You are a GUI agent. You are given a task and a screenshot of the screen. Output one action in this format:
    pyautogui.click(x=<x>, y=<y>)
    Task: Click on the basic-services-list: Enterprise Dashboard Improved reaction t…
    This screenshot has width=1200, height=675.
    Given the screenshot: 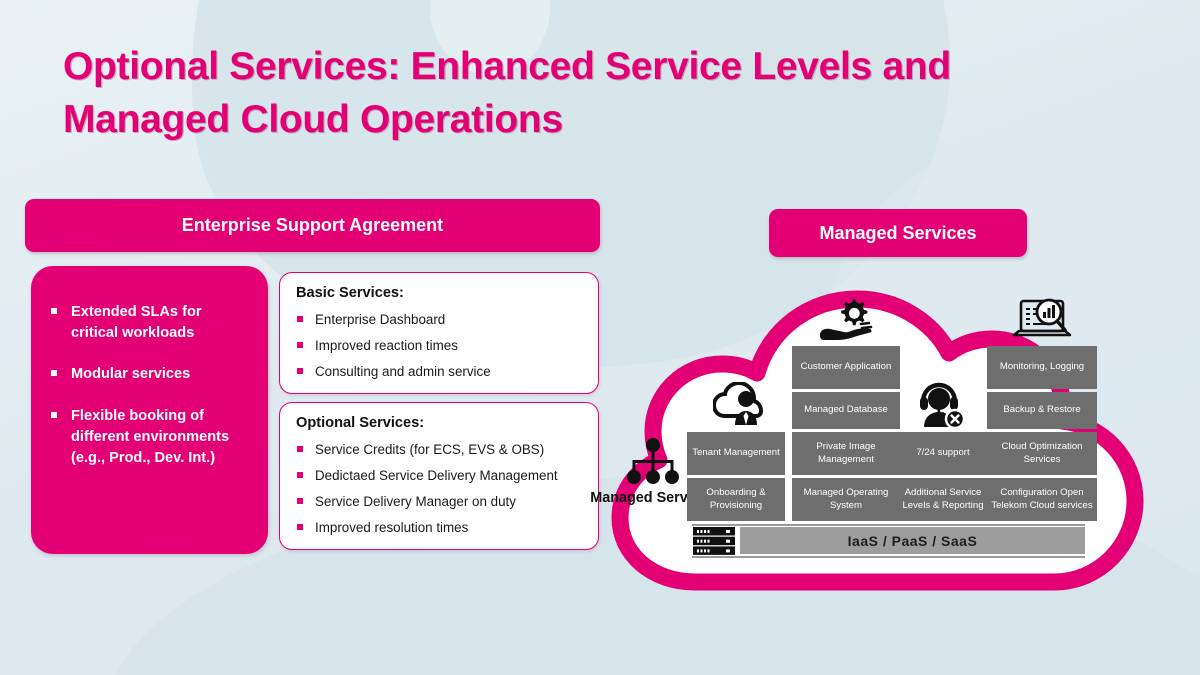 What is the action you would take?
    pyautogui.click(x=440, y=346)
    